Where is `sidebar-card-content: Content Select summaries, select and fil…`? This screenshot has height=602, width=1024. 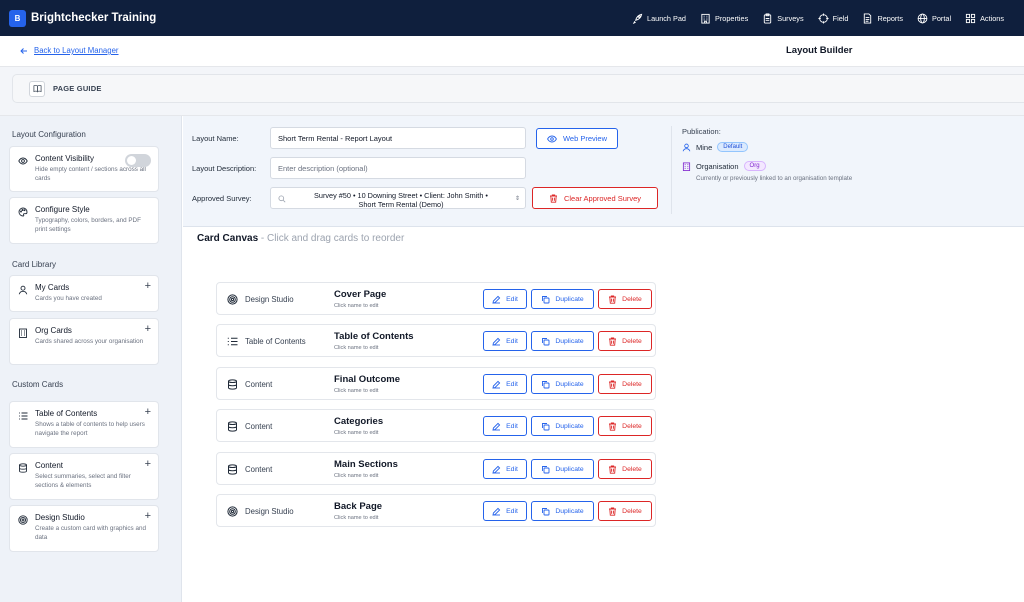
sidebar-card-content: Content Select summaries, select and fil… is located at coordinates (84, 476).